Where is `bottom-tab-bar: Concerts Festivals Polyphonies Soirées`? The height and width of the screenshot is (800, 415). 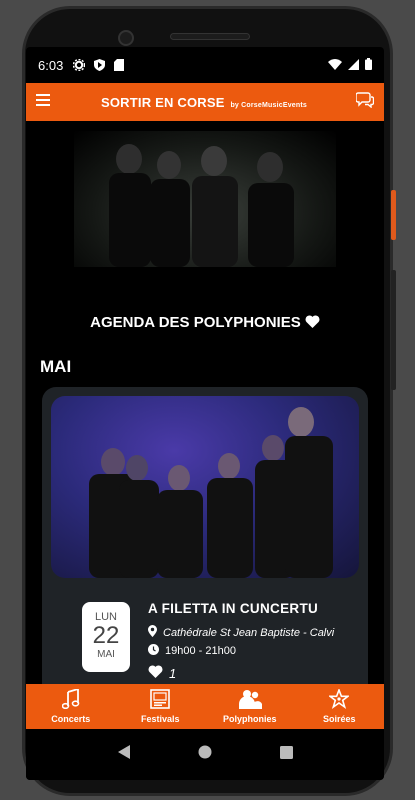
bottom-tab-bar: Concerts Festivals Polyphonies Soirées is located at coordinates (205, 706).